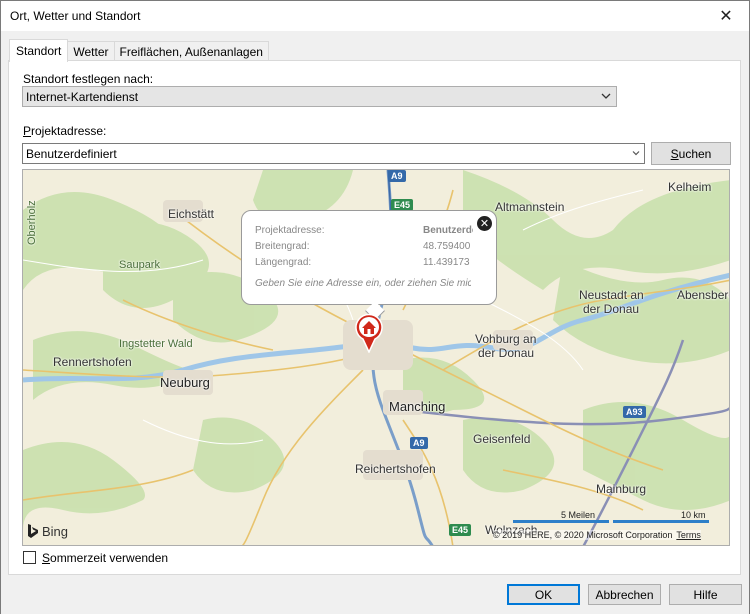  What do you see at coordinates (621, 489) in the screenshot?
I see `place-mainburg: Mainburg` at bounding box center [621, 489].